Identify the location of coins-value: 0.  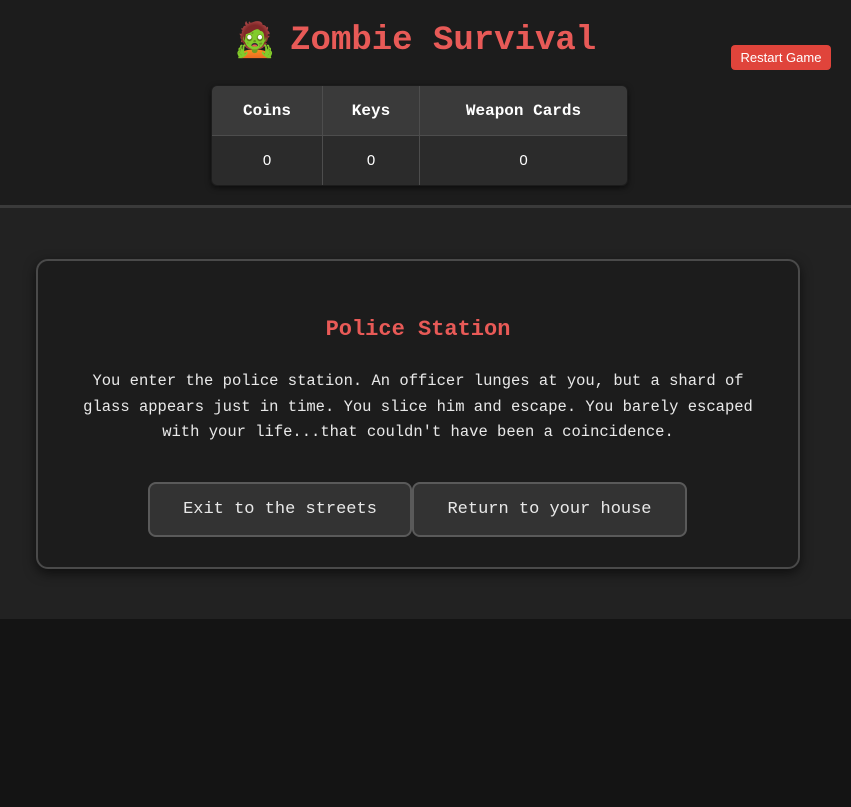
(267, 160).